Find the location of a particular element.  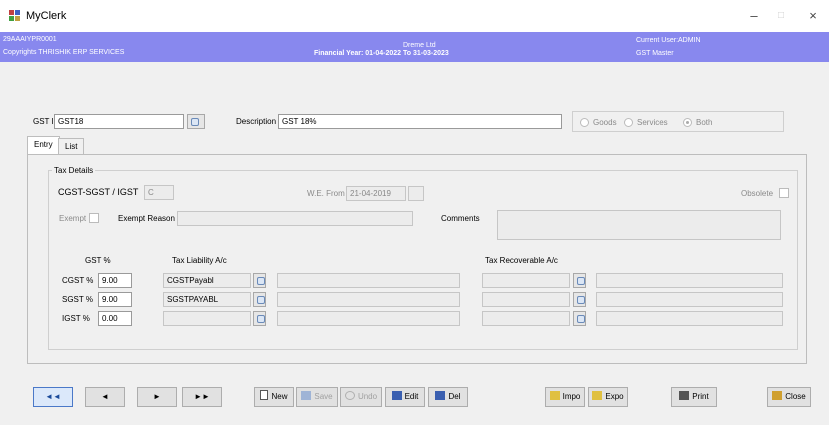

last-record-button: ►► is located at coordinates (202, 397).